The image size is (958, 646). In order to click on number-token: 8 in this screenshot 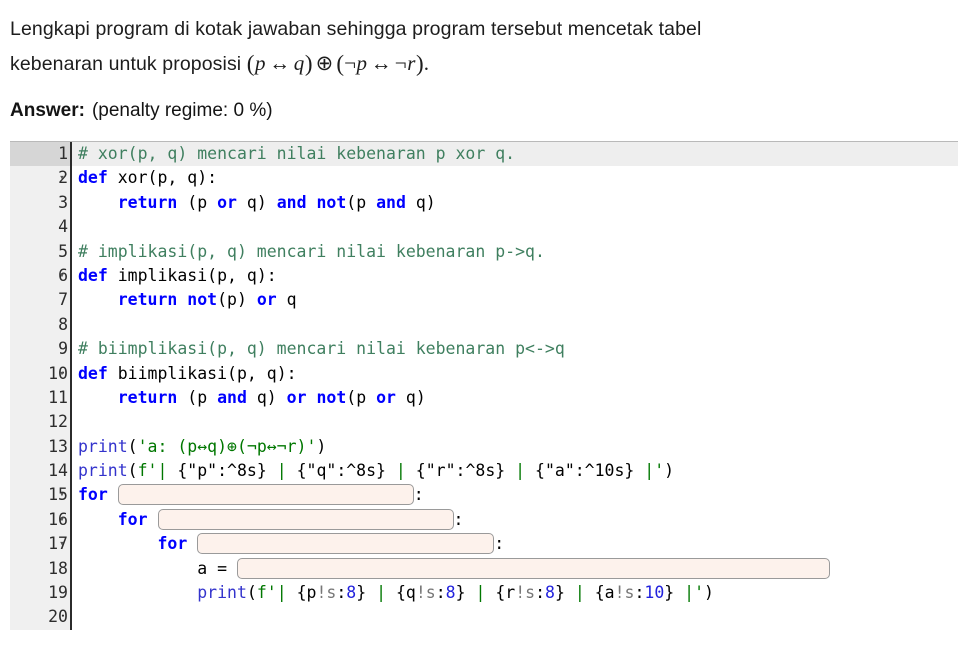, I will do `click(450, 593)`.